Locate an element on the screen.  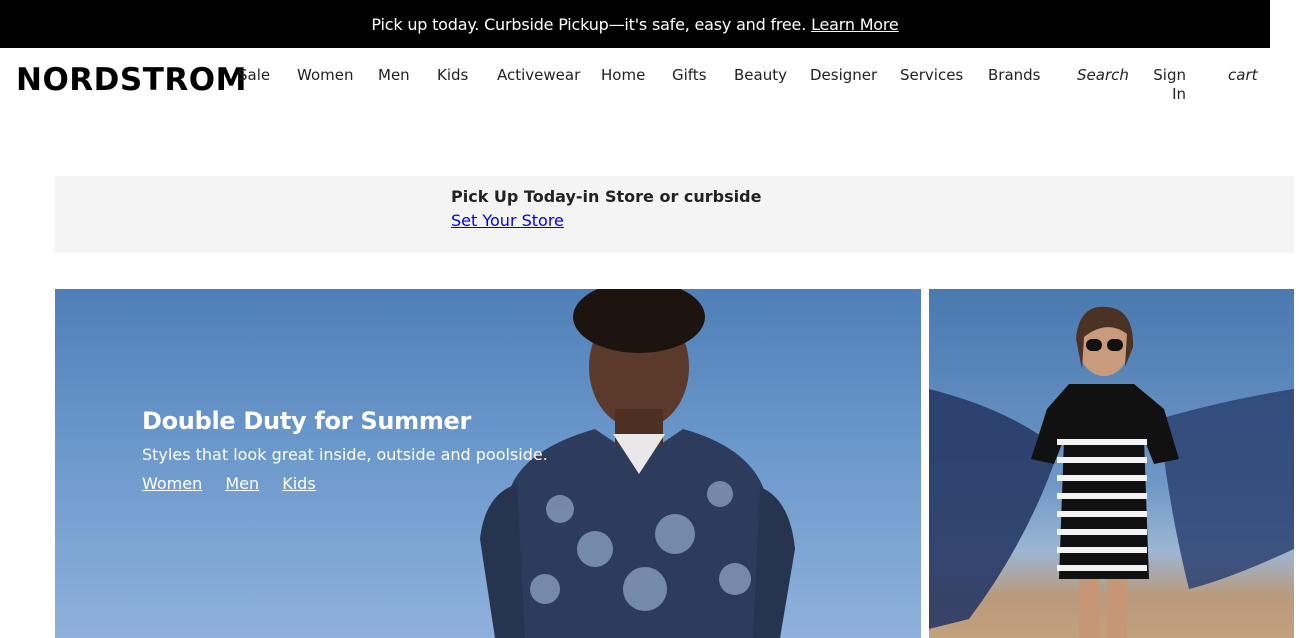
hero-link-women: Women is located at coordinates (172, 483).